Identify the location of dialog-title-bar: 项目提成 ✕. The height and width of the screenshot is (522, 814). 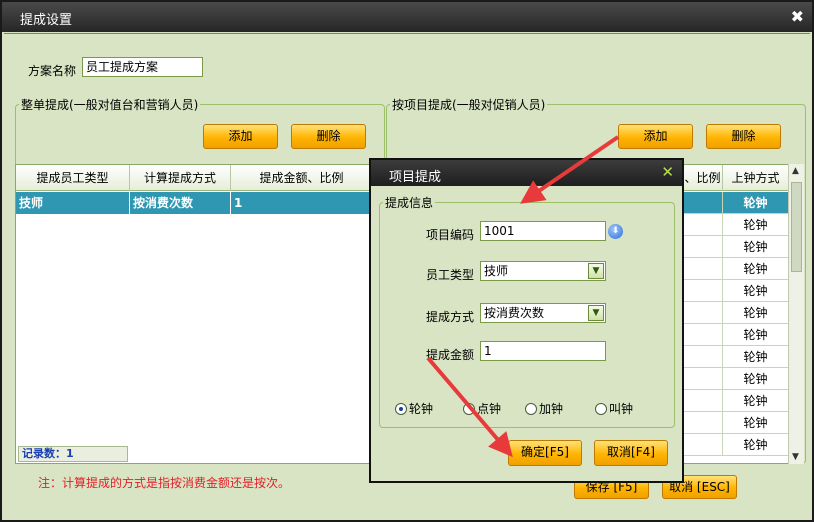
(526, 173).